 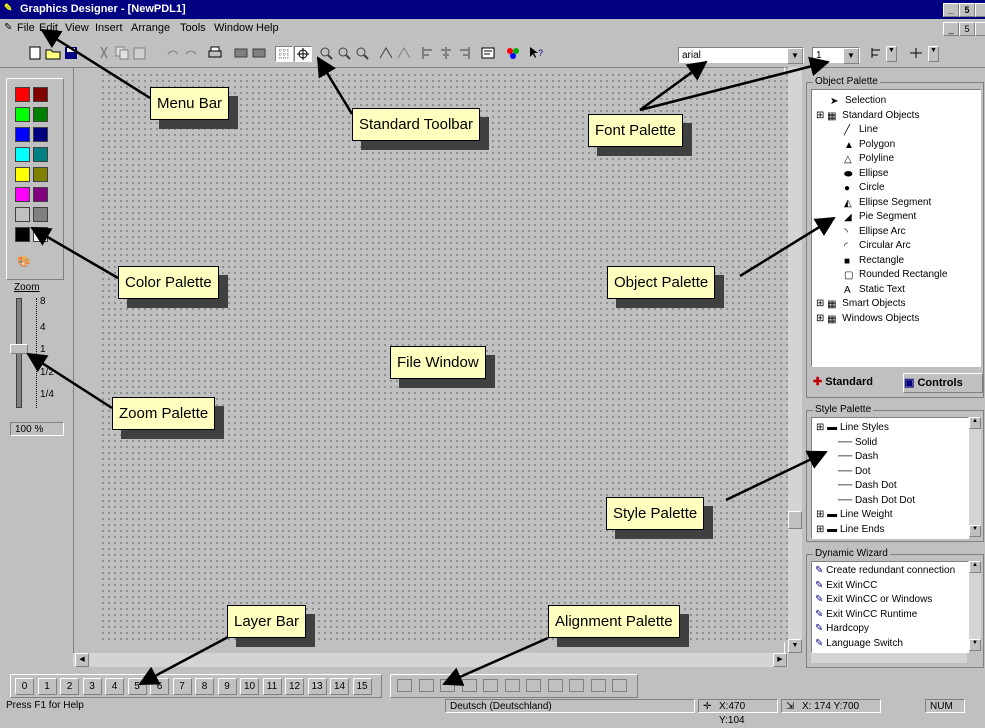 I want to click on callout-style-palette: Style Palette, so click(x=655, y=513).